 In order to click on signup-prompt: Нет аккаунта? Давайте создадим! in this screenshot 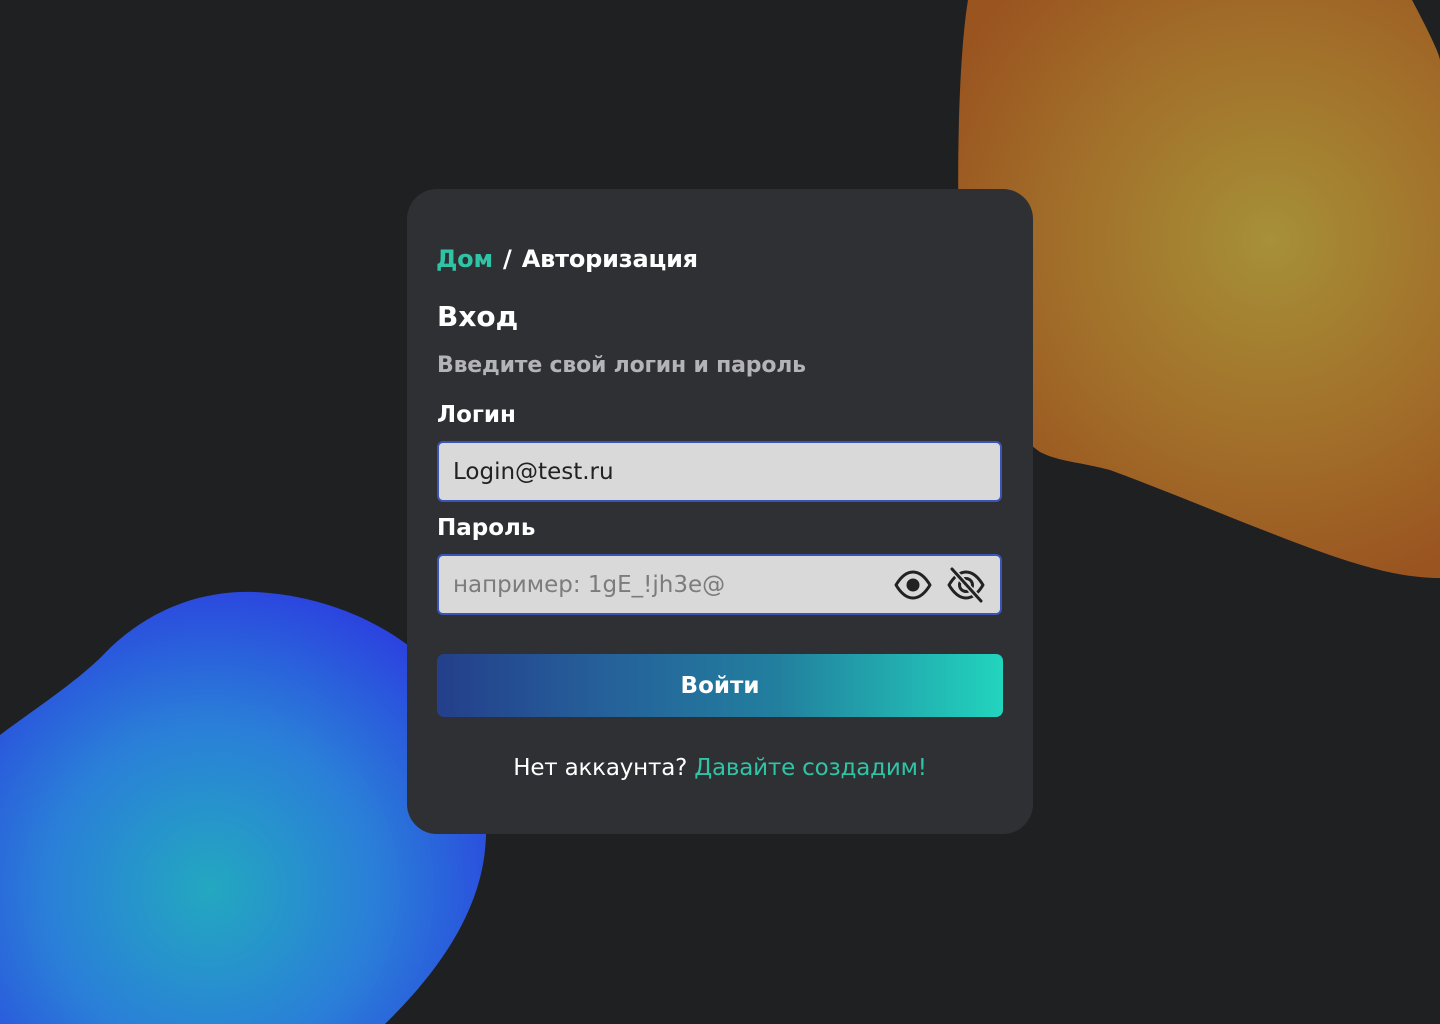, I will do `click(720, 768)`.